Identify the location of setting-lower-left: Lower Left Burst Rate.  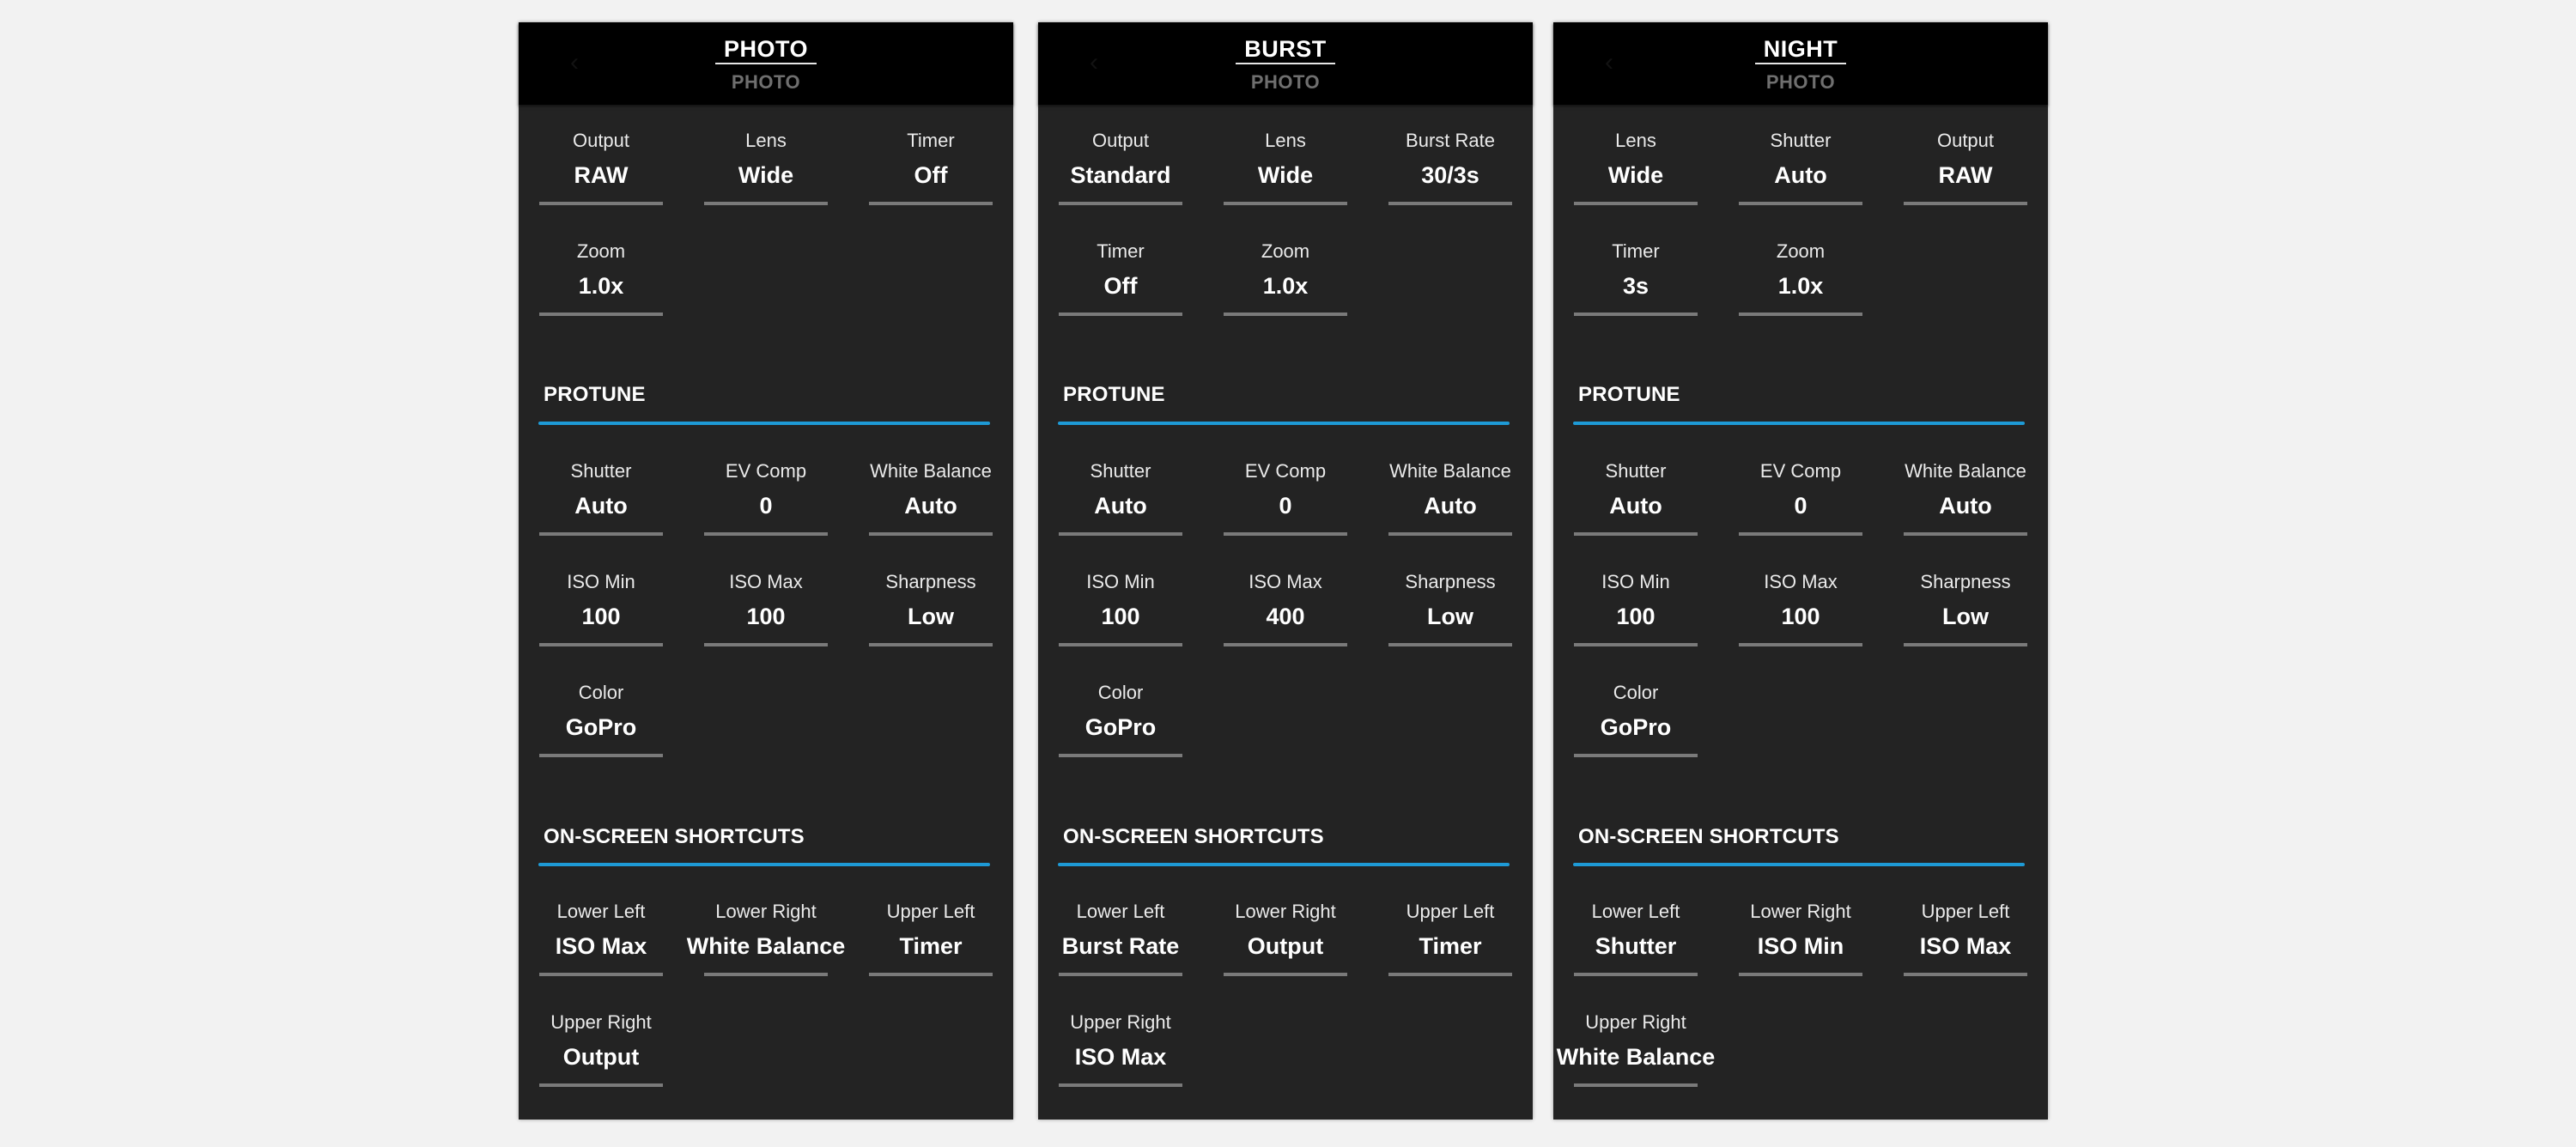
(1120, 948).